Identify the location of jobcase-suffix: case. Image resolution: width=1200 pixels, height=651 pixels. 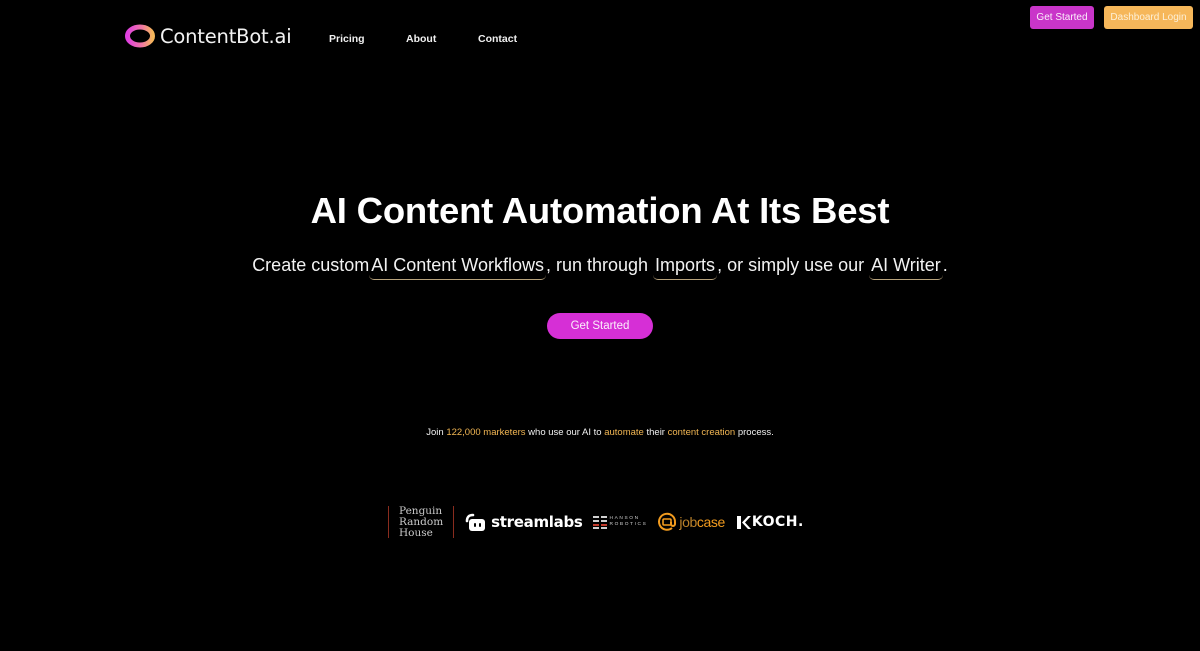
(710, 522).